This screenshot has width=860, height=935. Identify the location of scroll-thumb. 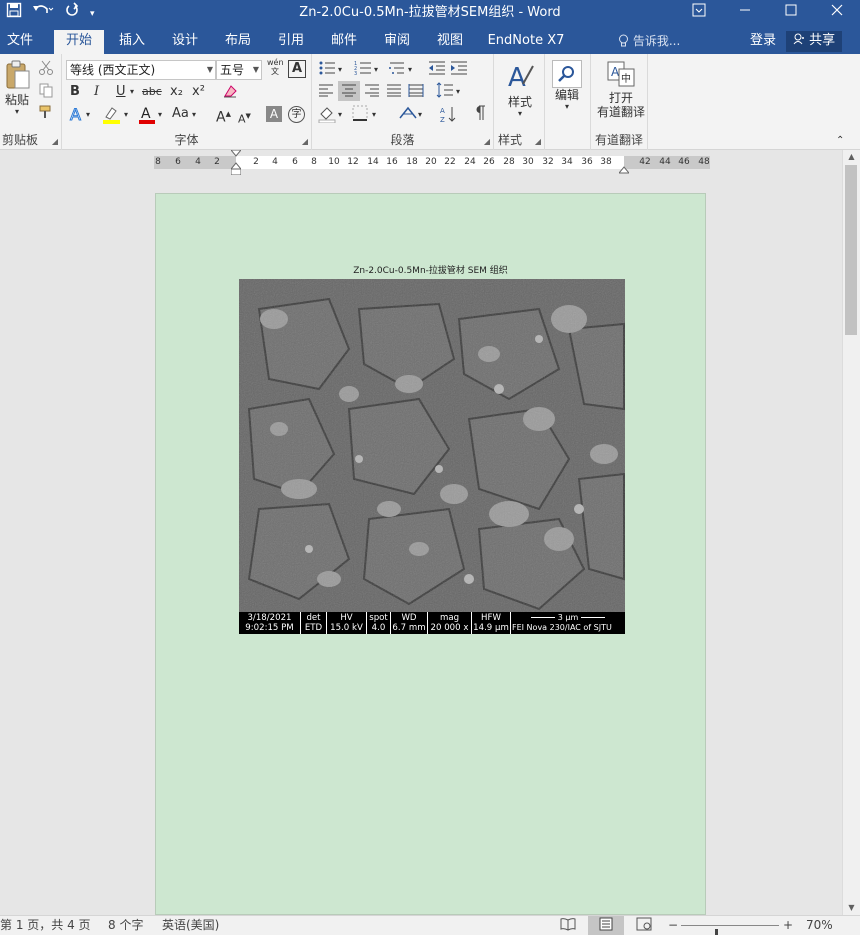
(851, 250).